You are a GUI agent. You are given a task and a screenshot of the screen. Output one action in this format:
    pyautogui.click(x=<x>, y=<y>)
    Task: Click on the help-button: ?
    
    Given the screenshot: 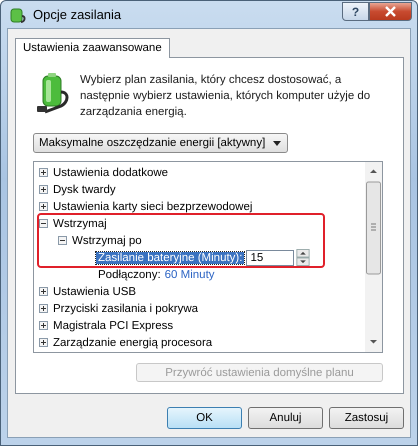 What is the action you would take?
    pyautogui.click(x=355, y=11)
    